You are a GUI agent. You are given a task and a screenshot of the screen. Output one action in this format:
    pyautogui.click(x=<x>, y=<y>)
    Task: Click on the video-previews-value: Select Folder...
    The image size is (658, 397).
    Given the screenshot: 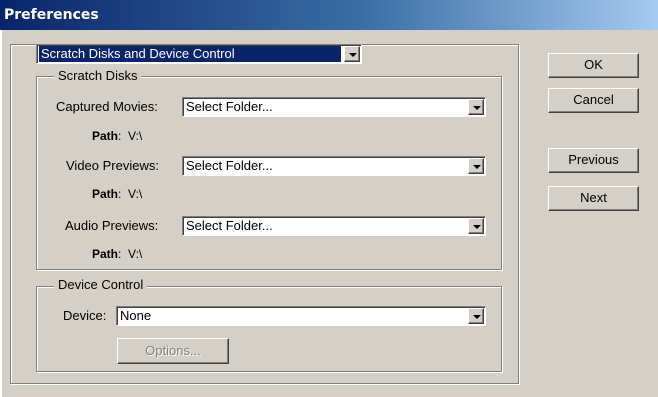 What is the action you would take?
    pyautogui.click(x=229, y=165)
    